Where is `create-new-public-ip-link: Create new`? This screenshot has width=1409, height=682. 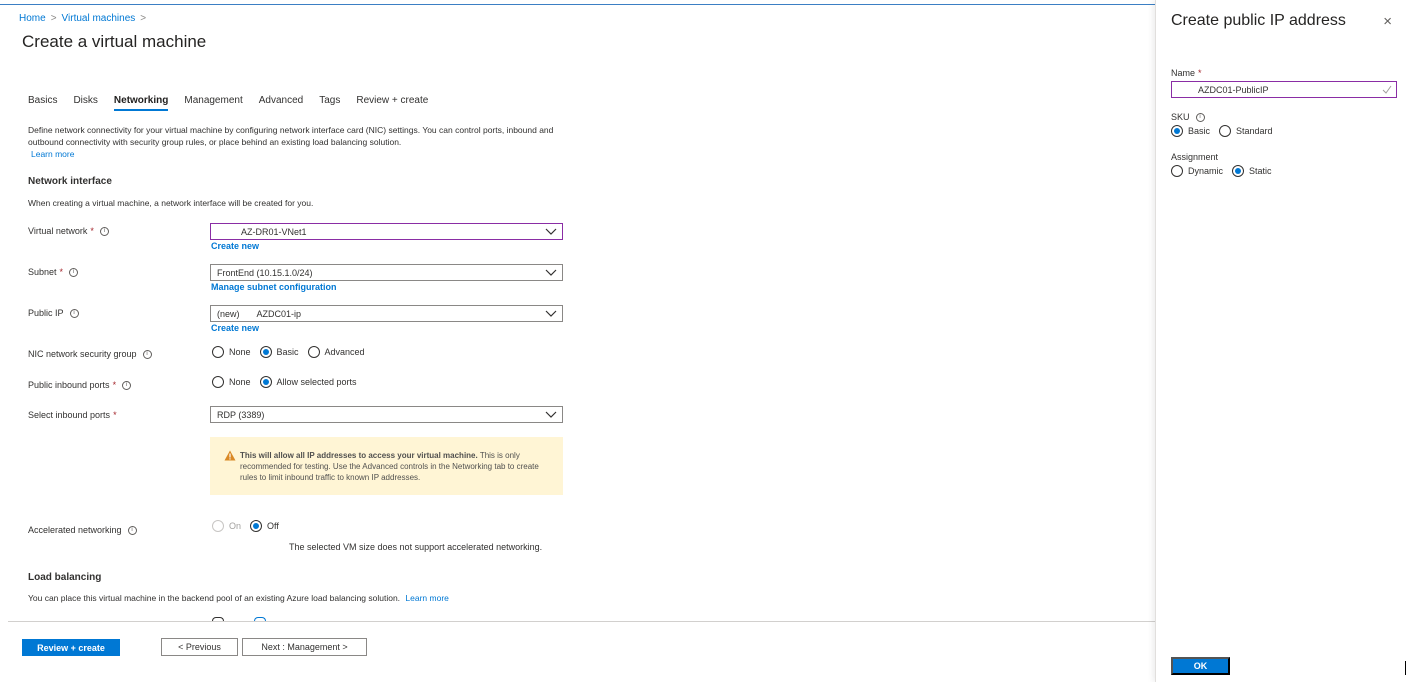 create-new-public-ip-link: Create new is located at coordinates (235, 328).